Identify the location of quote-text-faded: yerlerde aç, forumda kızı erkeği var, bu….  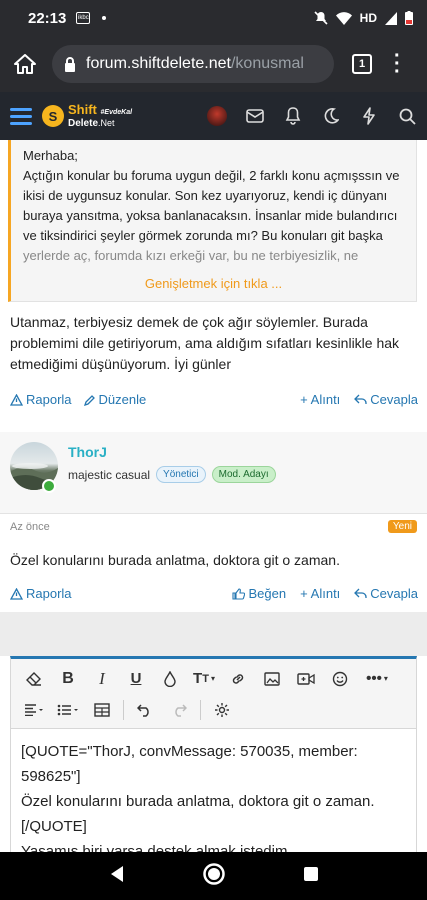
(191, 255).